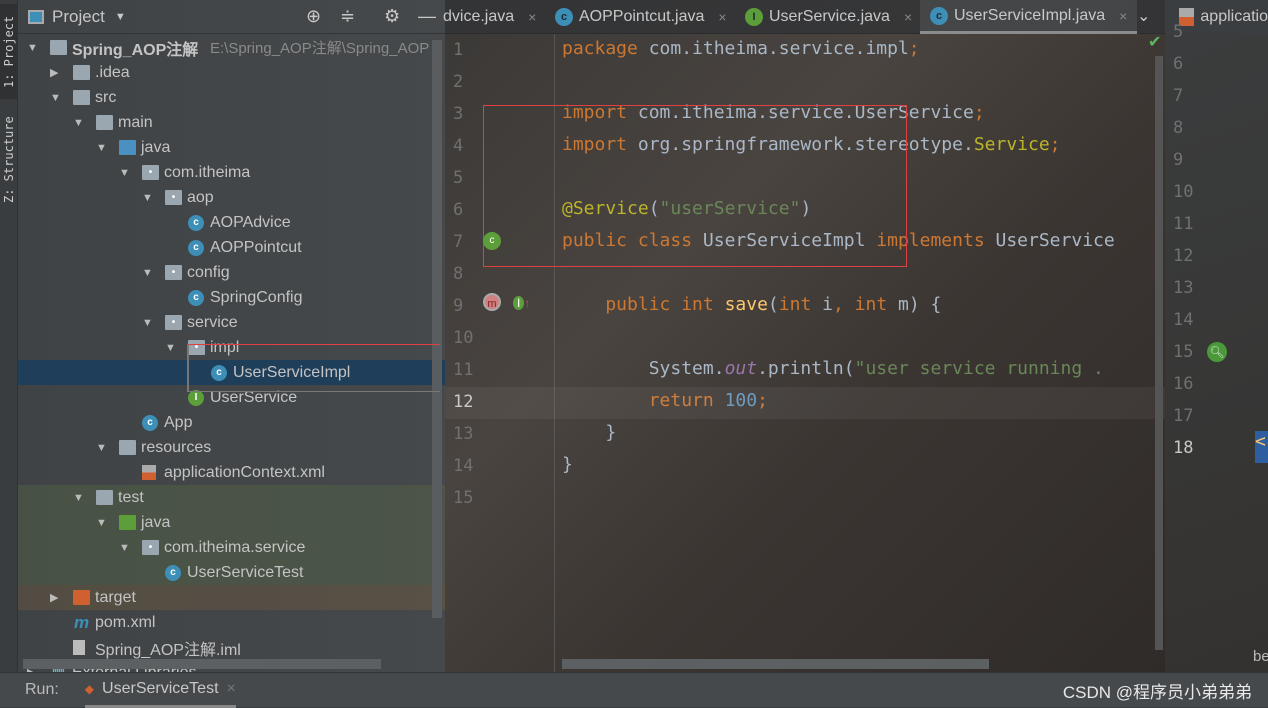 The width and height of the screenshot is (1268, 708). What do you see at coordinates (1055, 240) in the screenshot?
I see `code-token: UserService` at bounding box center [1055, 240].